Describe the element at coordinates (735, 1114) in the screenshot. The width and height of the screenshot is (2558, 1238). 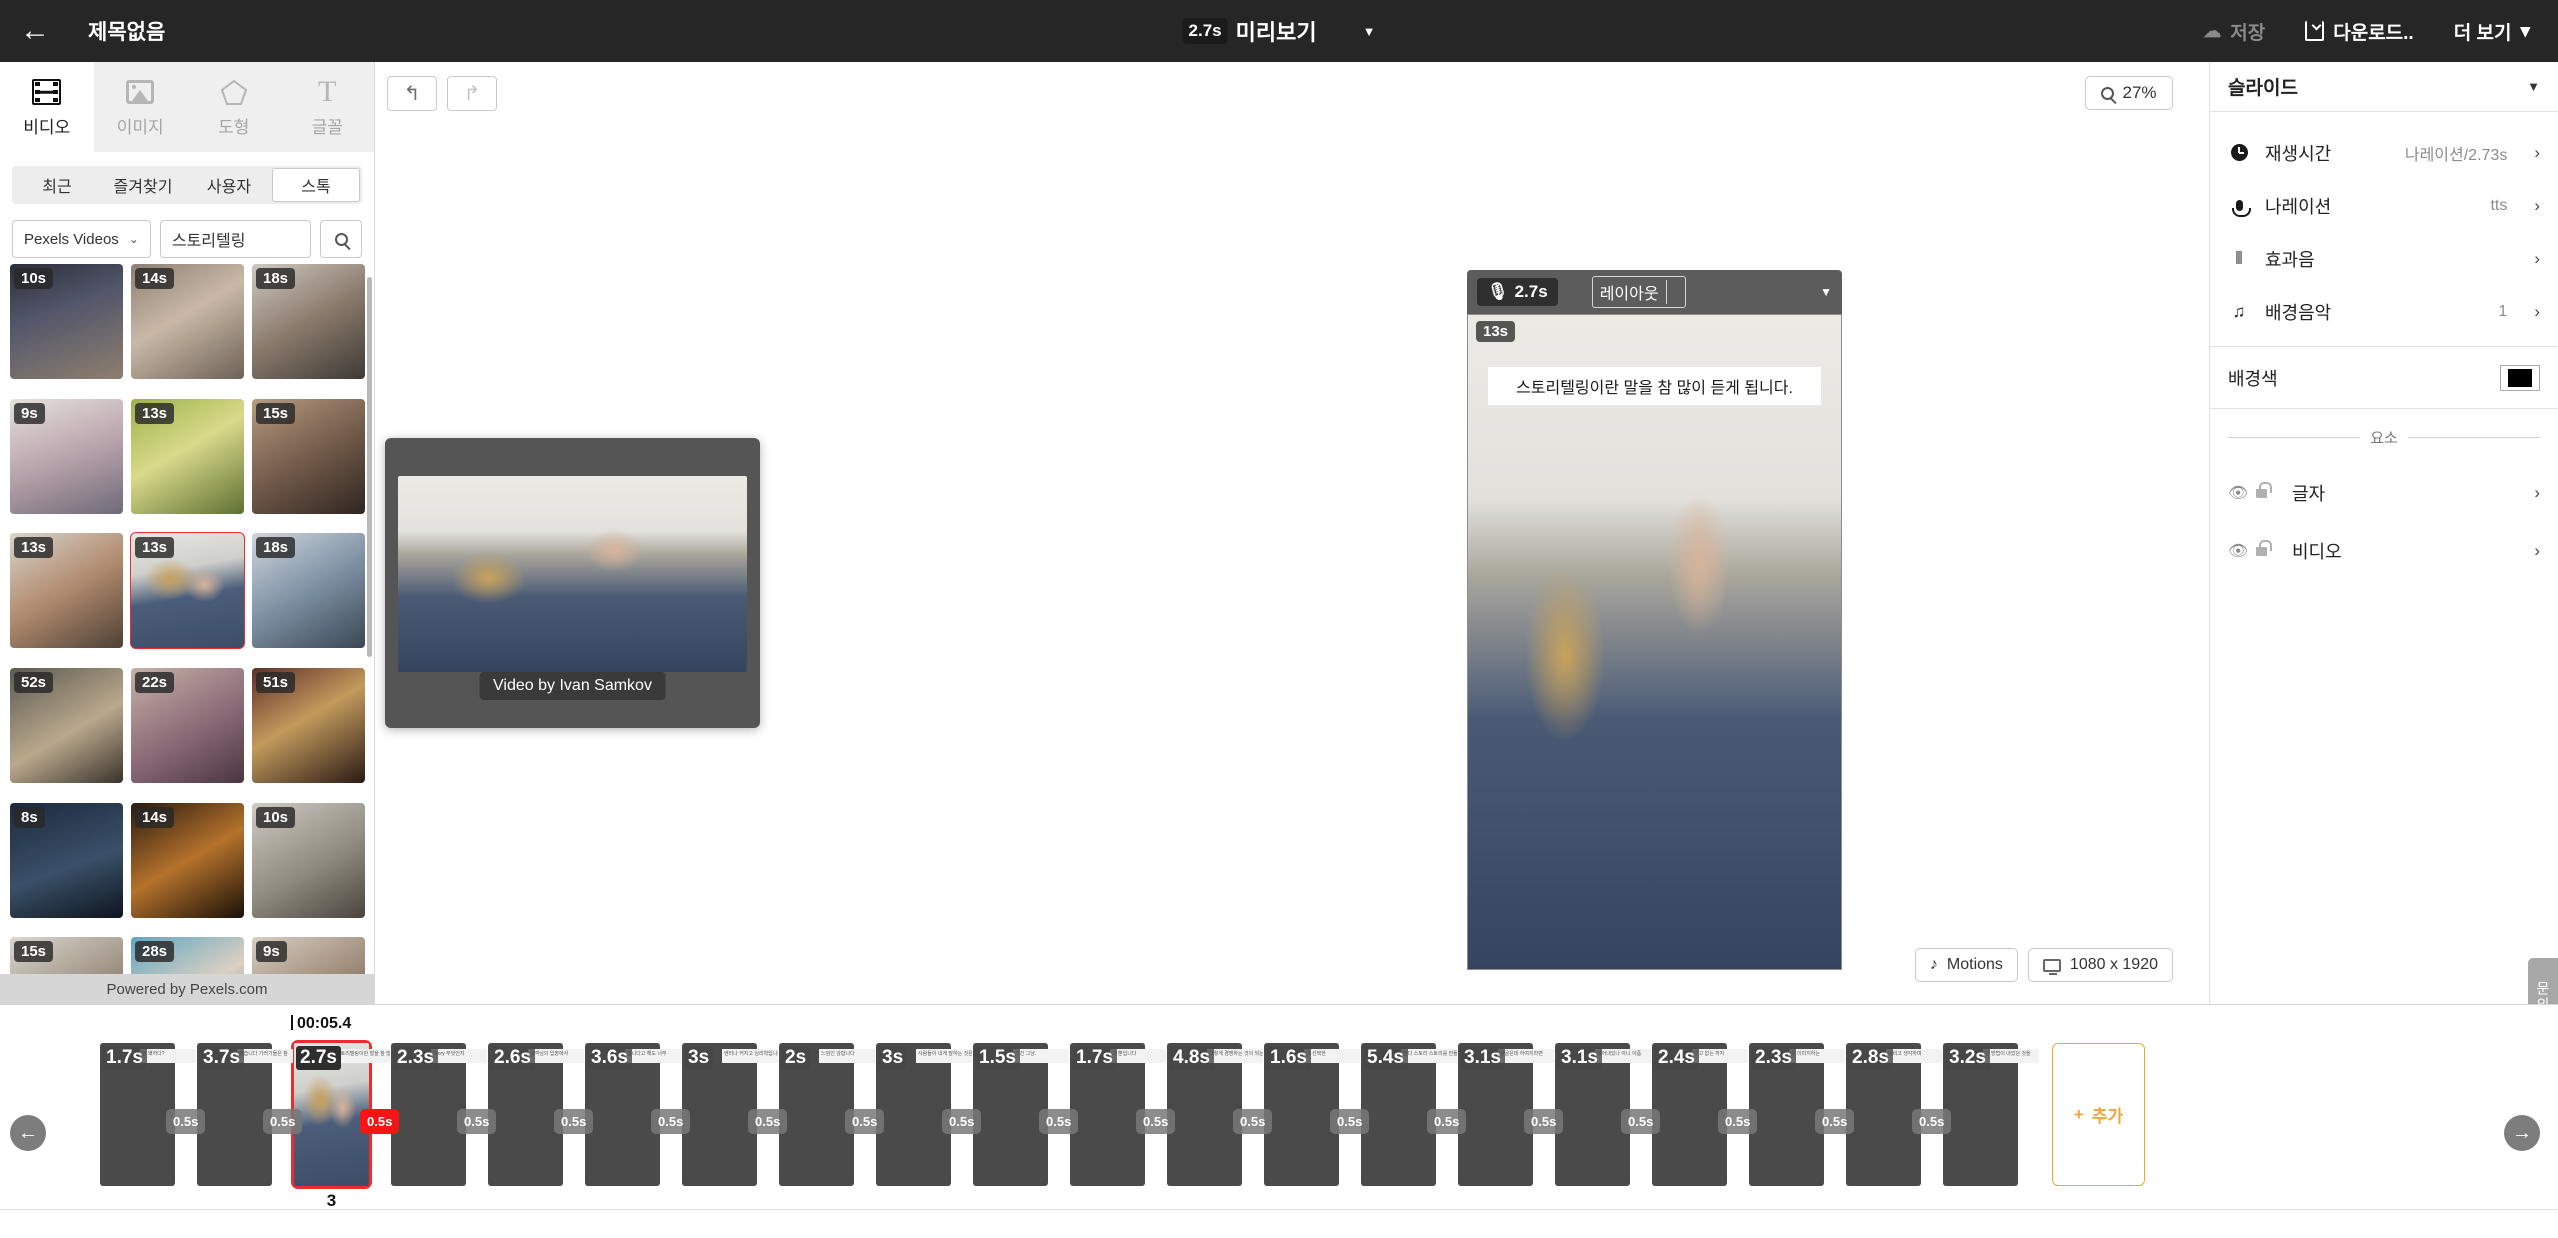
I see `timeline-slide: 3s 엔터나 커지고 심리학입니다 0.5s` at that location.